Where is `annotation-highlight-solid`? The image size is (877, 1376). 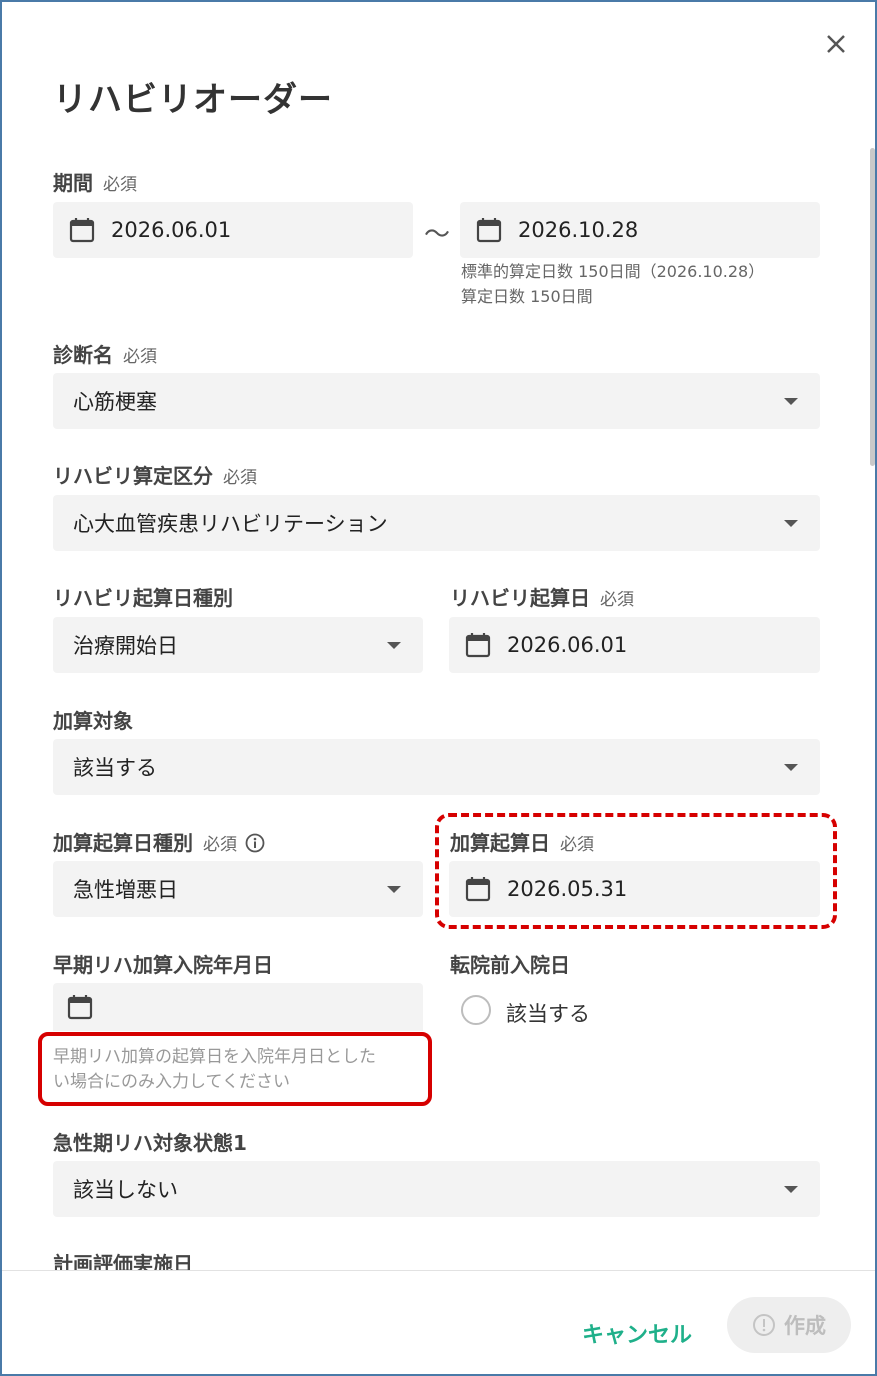
annotation-highlight-solid is located at coordinates (235, 1069).